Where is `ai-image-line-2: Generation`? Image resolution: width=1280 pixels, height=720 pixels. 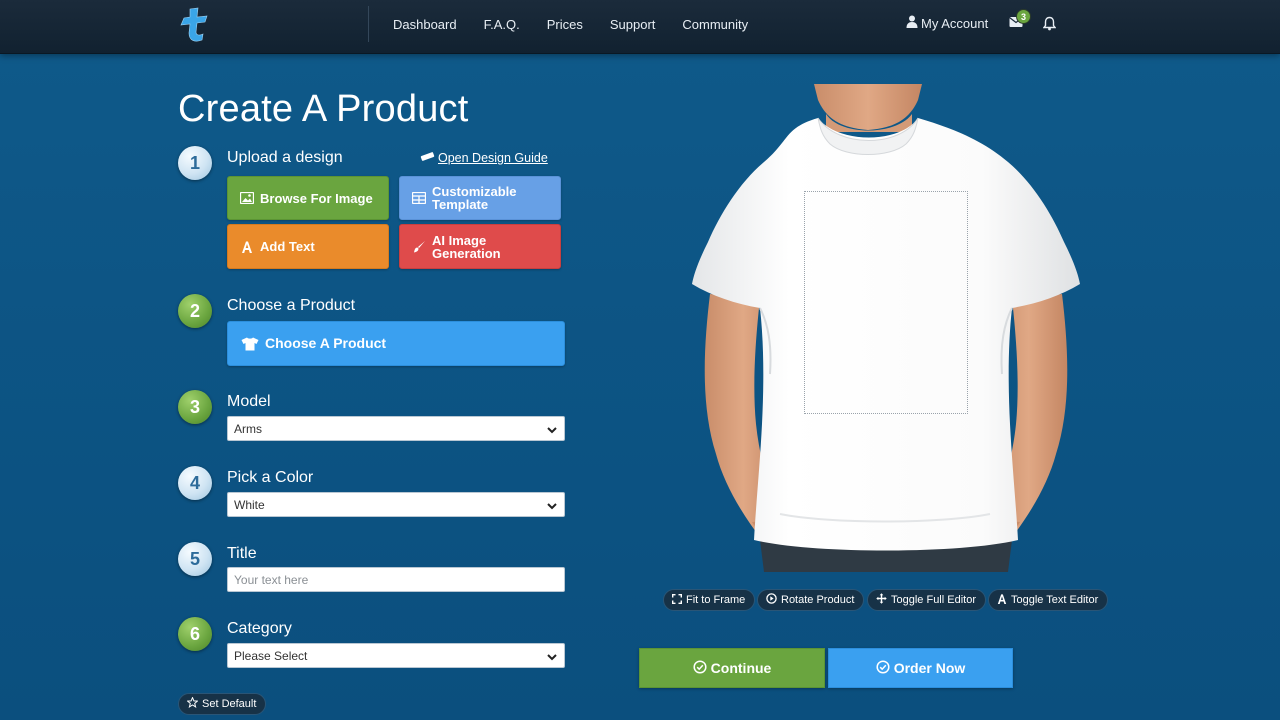
ai-image-line-2: Generation is located at coordinates (466, 253).